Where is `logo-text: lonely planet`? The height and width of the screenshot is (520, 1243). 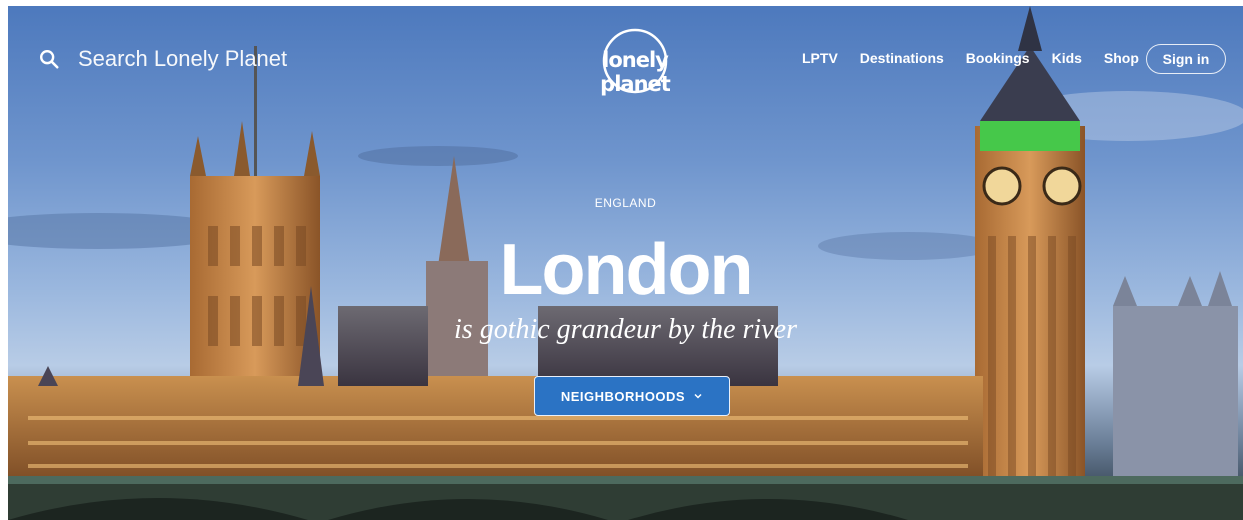 logo-text: lonely planet is located at coordinates (635, 72).